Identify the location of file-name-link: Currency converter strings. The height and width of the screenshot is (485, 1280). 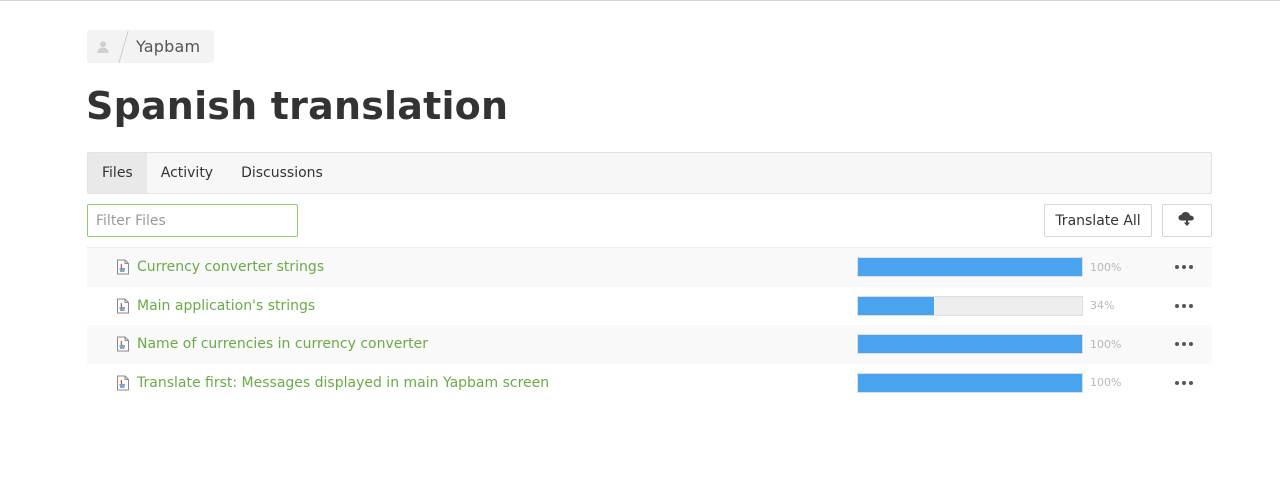
(230, 267).